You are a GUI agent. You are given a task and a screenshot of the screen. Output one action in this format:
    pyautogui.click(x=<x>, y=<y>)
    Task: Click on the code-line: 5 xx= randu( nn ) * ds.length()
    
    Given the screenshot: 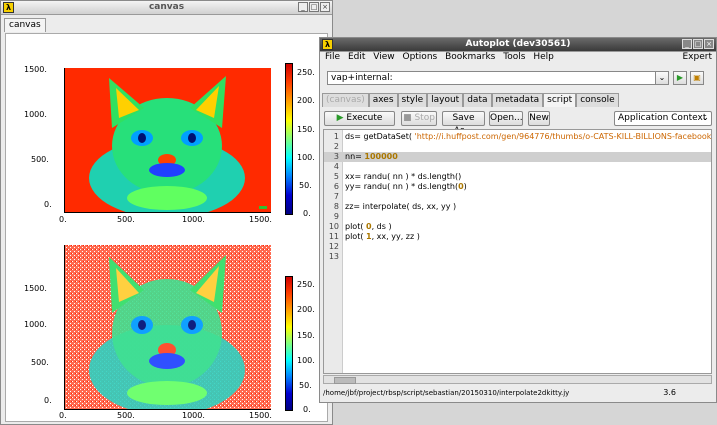 What is the action you would take?
    pyautogui.click(x=517, y=177)
    